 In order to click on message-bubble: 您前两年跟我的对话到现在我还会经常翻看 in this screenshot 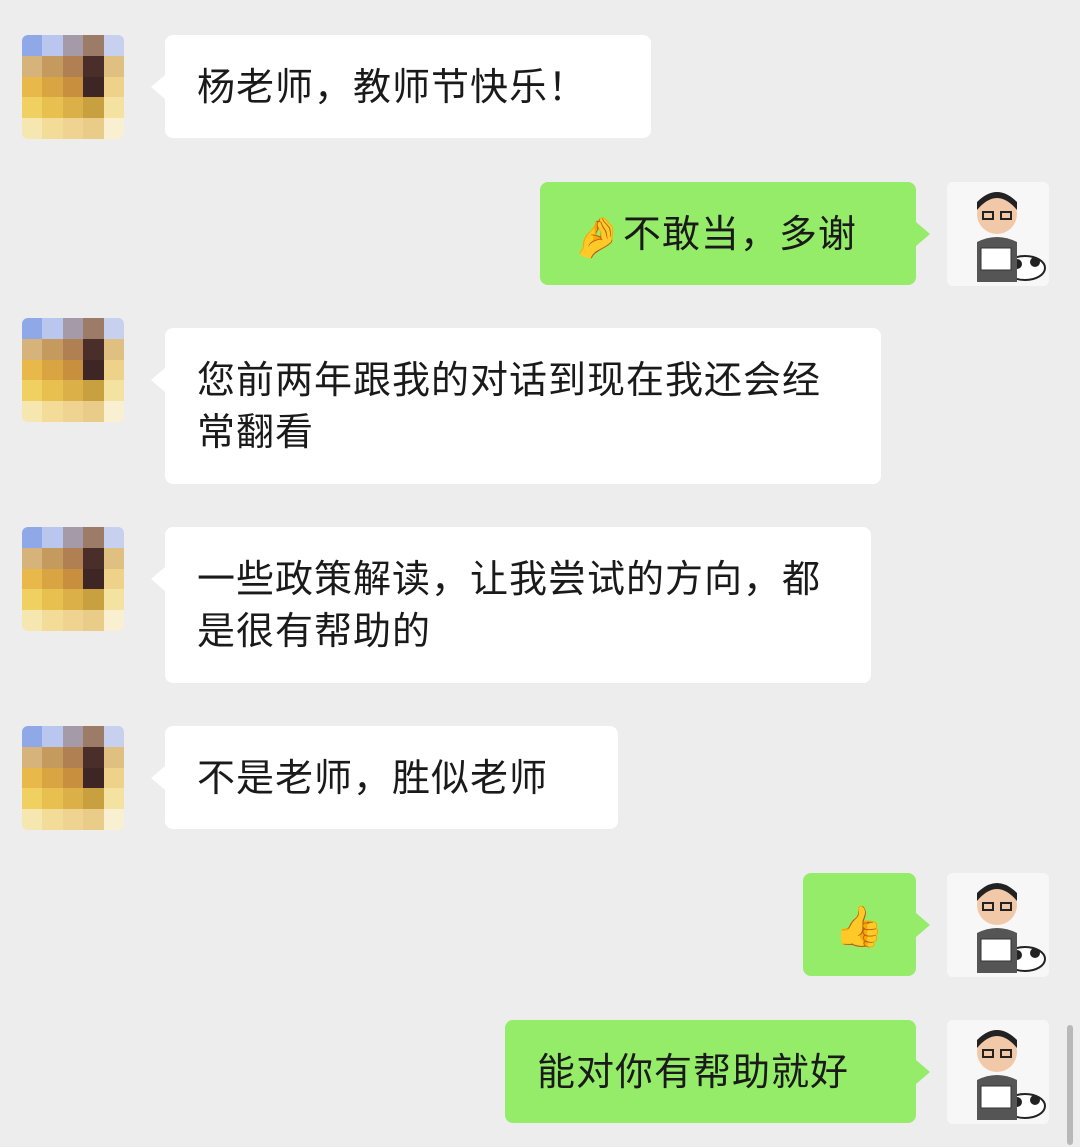, I will do `click(516, 406)`.